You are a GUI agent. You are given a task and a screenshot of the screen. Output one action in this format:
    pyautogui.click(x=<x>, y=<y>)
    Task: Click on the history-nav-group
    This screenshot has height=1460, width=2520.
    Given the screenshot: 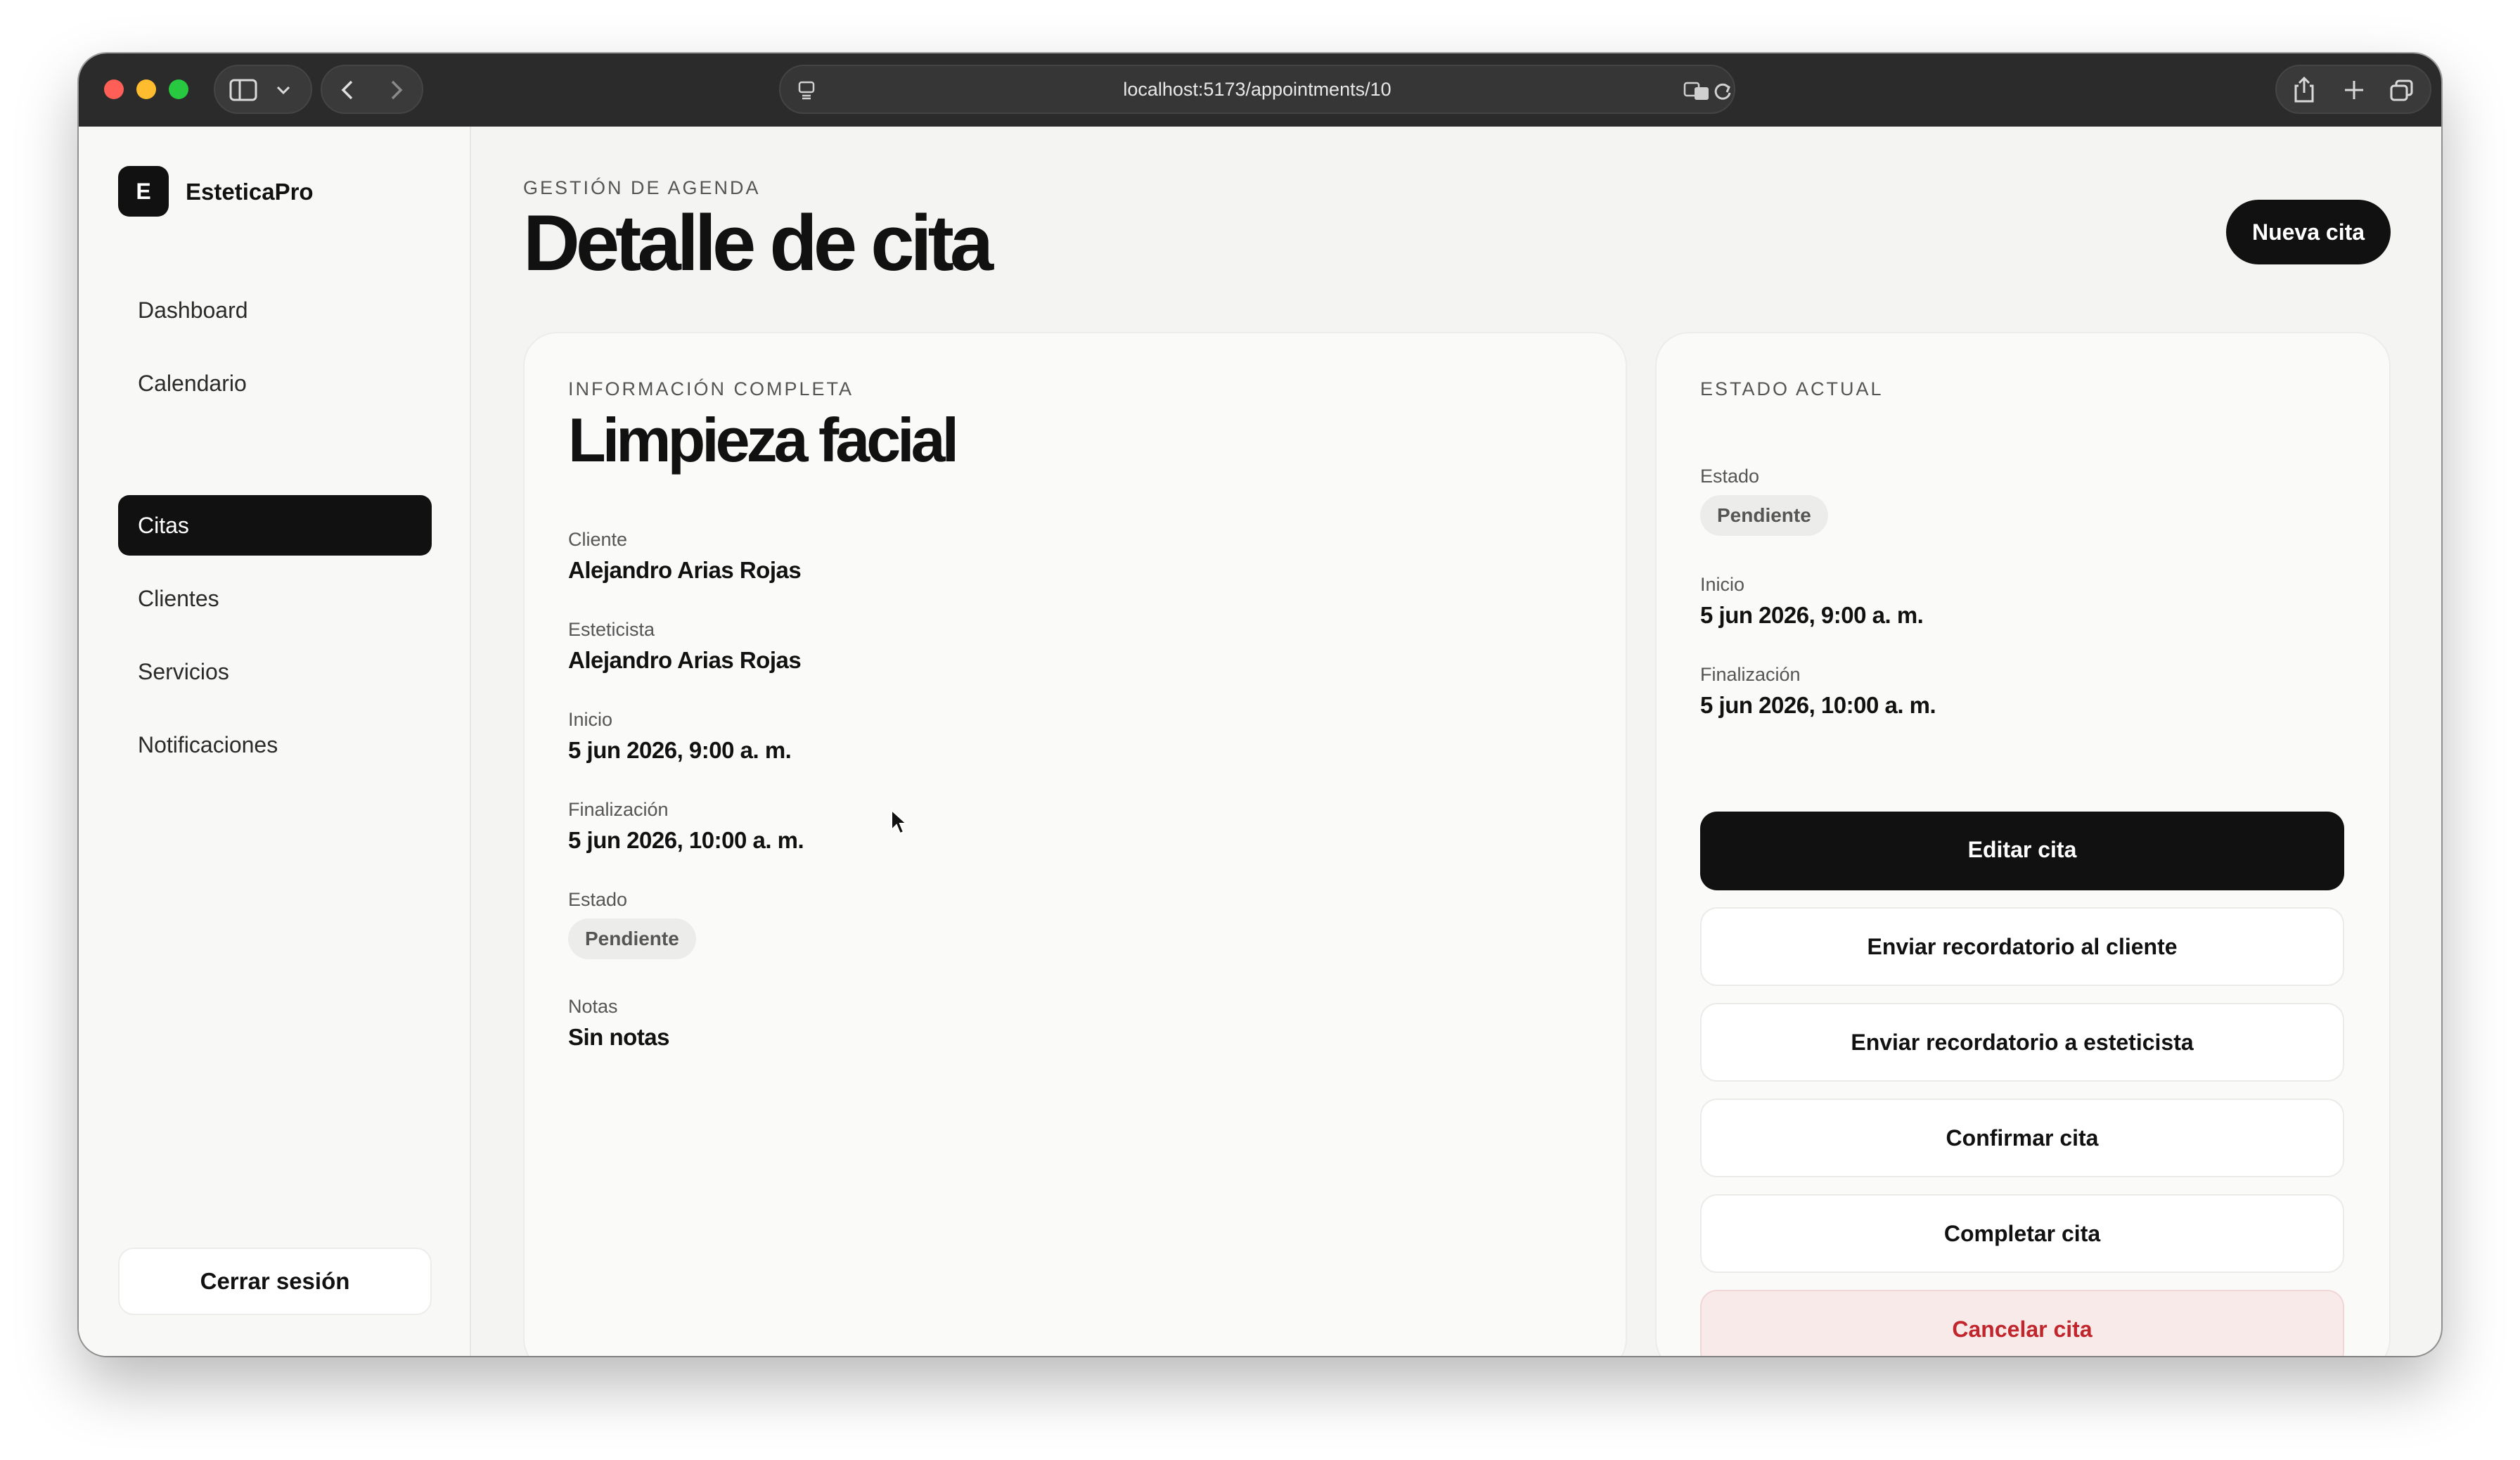 What is the action you would take?
    pyautogui.click(x=372, y=89)
    